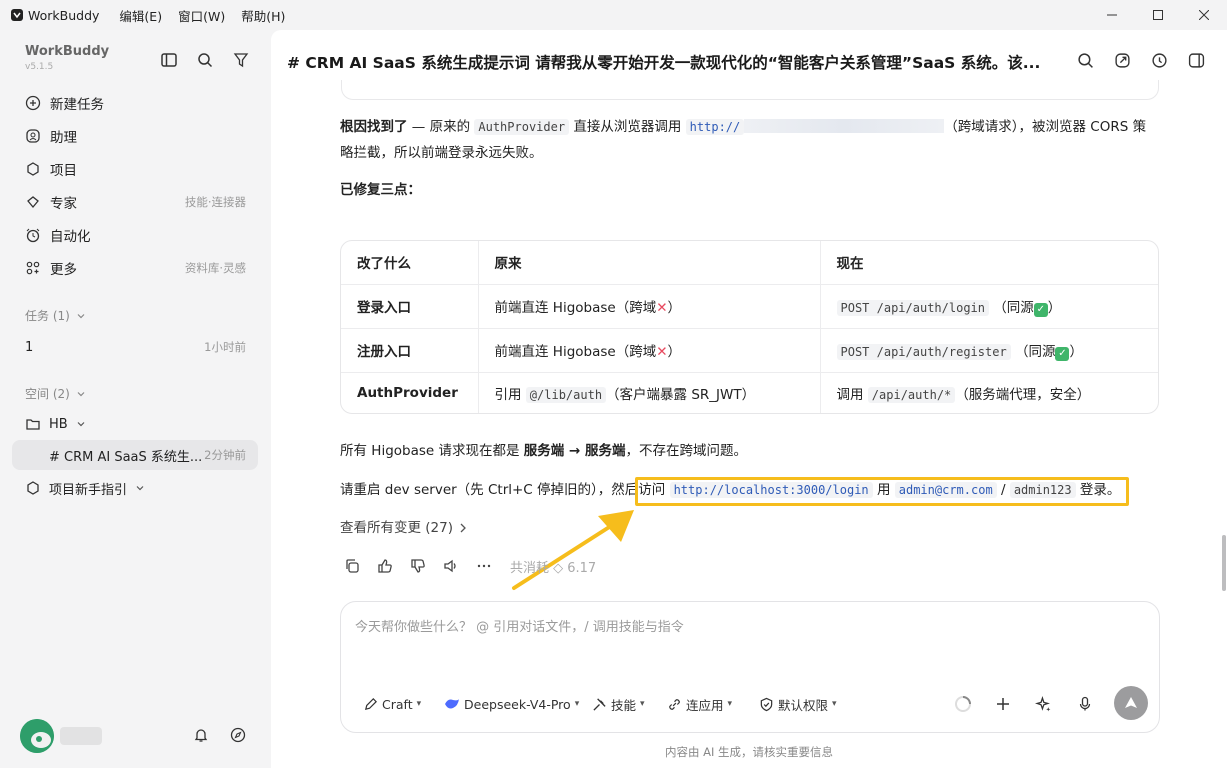 This screenshot has width=1227, height=768. Describe the element at coordinates (205, 60) in the screenshot. I see `sidebar-search-button` at that location.